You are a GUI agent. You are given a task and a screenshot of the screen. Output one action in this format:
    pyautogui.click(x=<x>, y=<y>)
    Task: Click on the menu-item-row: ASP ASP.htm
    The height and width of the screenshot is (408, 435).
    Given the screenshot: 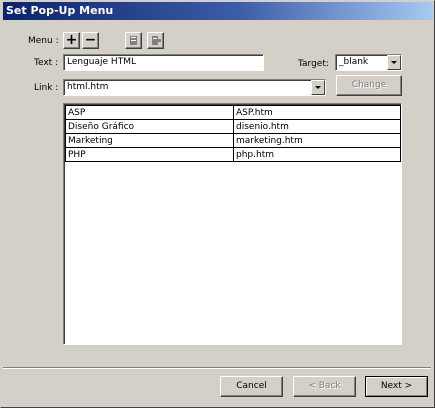 What is the action you would take?
    pyautogui.click(x=233, y=112)
    